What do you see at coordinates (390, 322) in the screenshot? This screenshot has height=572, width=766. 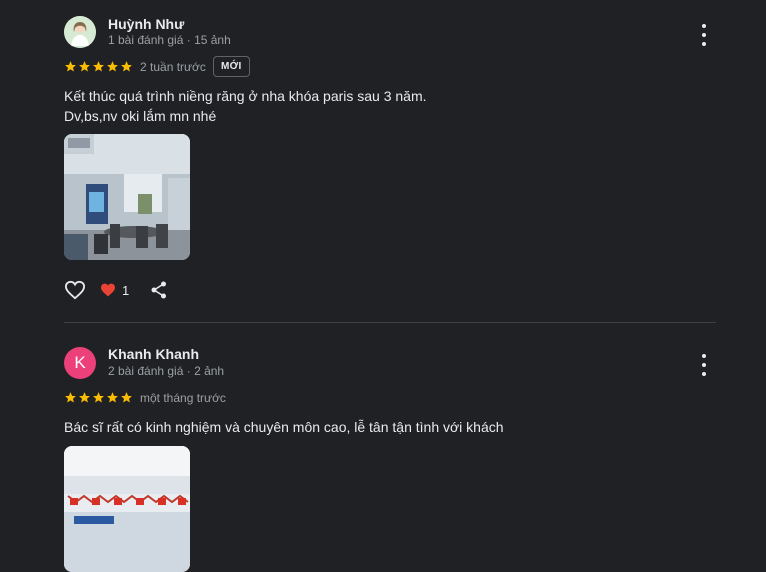 I see `review-divider` at bounding box center [390, 322].